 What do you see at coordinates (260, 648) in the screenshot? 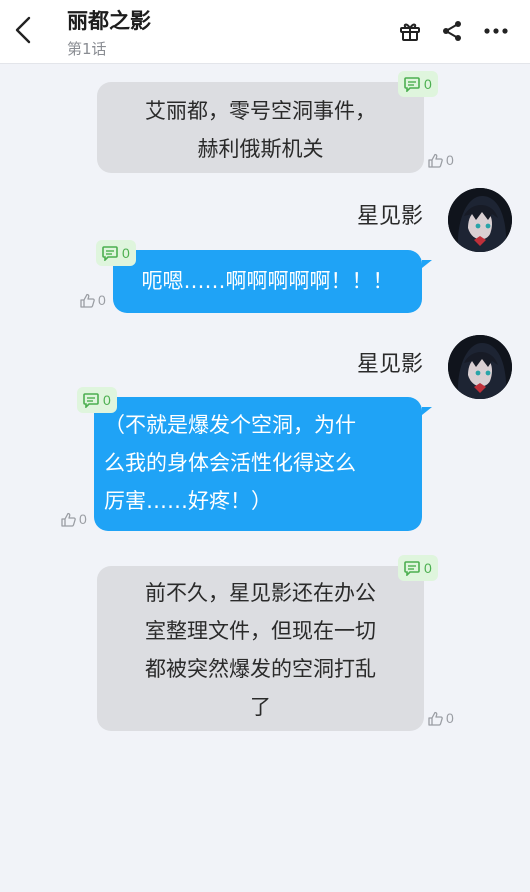
I see `narration-bubble: 前不久，星见影还在办公 室整理文件，但现在一切 都被突然爆发的空洞打乱 了` at bounding box center [260, 648].